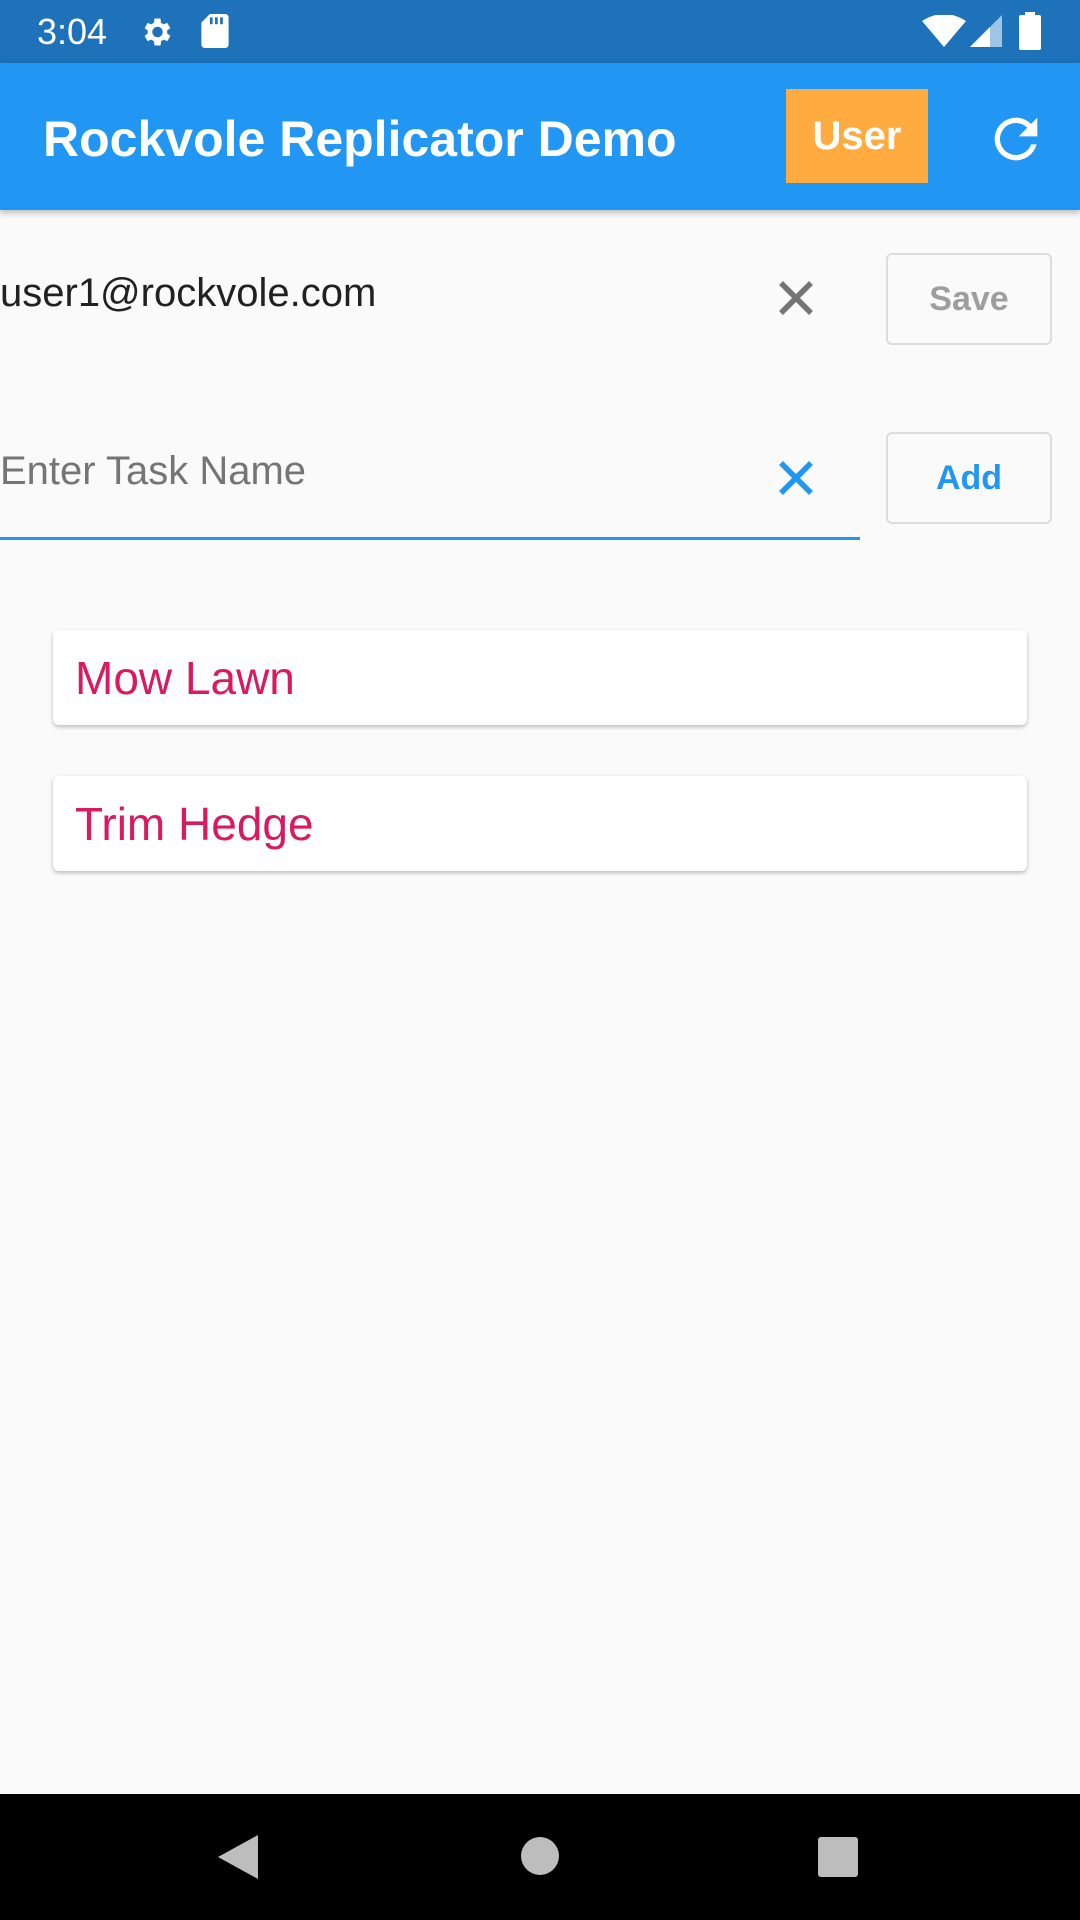 This screenshot has width=1080, height=1920. I want to click on wifi-icon, so click(944, 31).